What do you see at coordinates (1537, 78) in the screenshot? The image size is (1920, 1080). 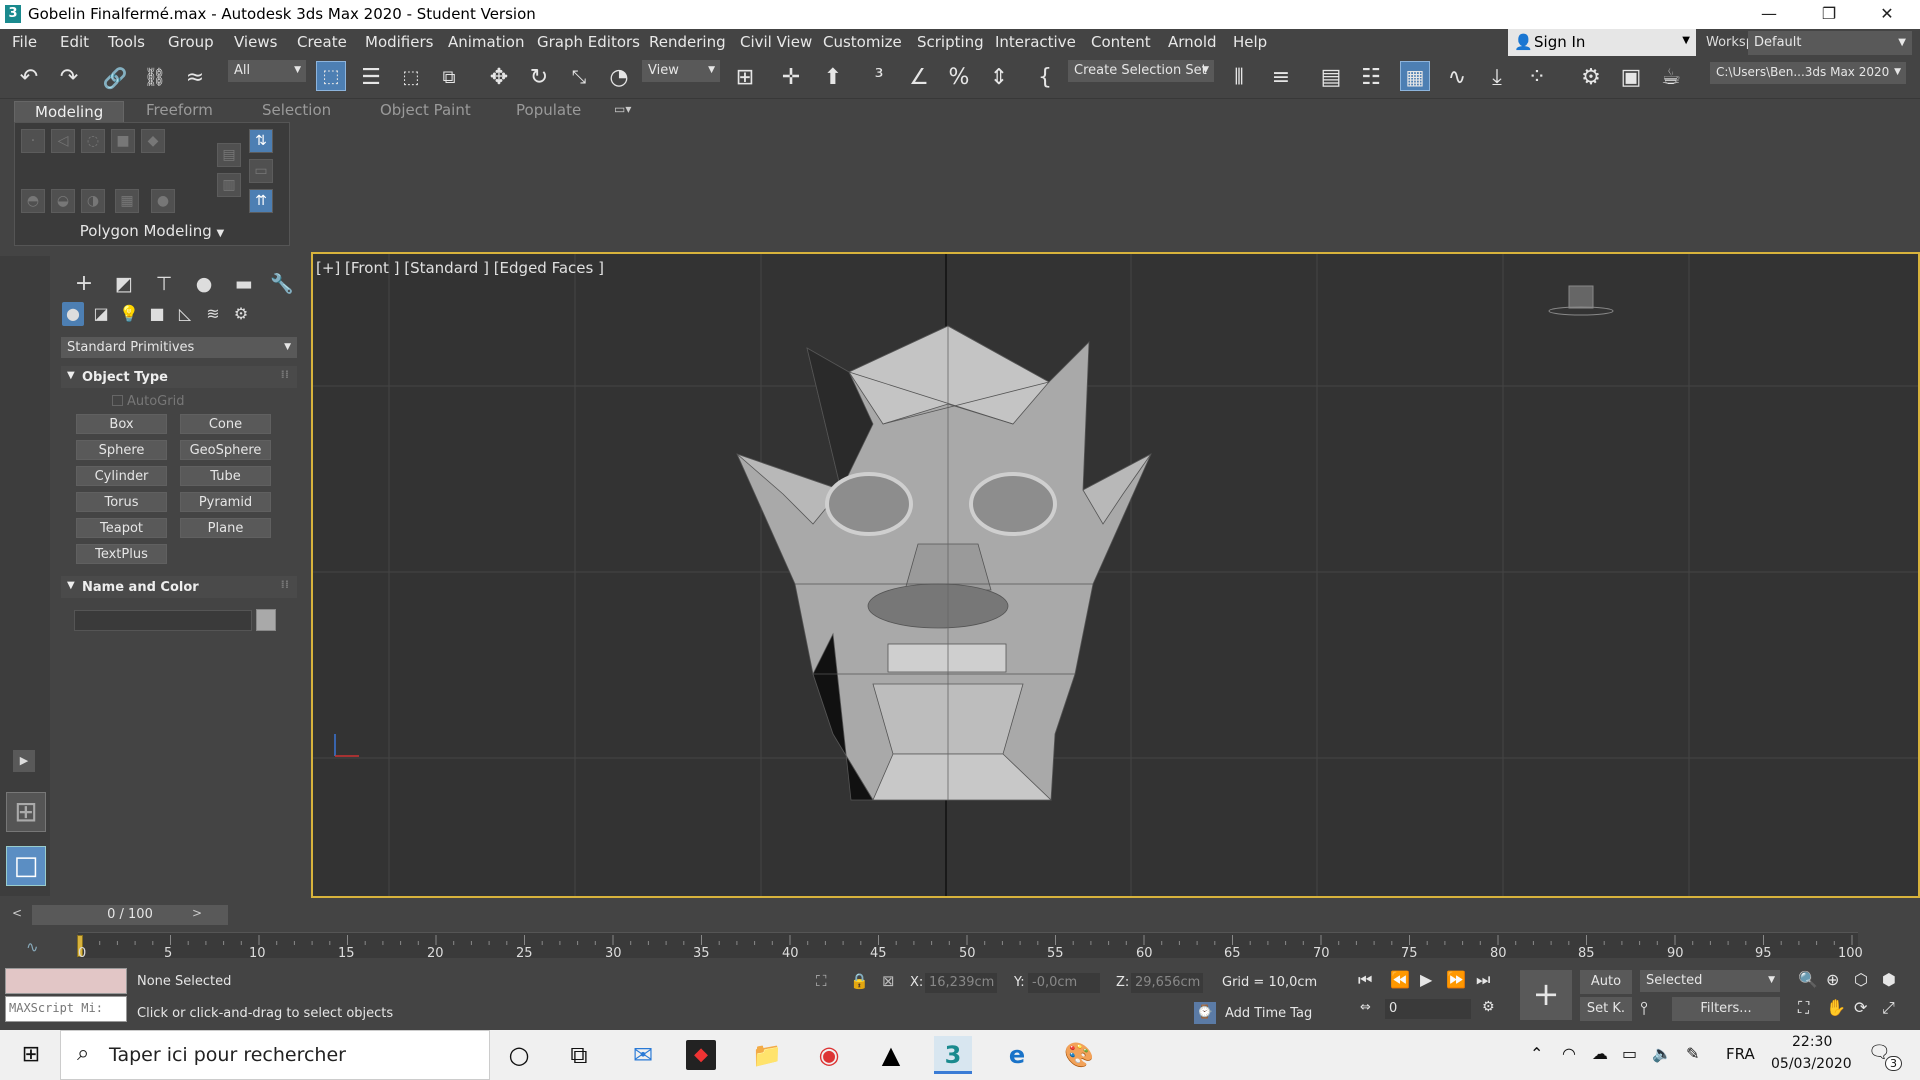 I see `material-editor-icon: ⁘` at bounding box center [1537, 78].